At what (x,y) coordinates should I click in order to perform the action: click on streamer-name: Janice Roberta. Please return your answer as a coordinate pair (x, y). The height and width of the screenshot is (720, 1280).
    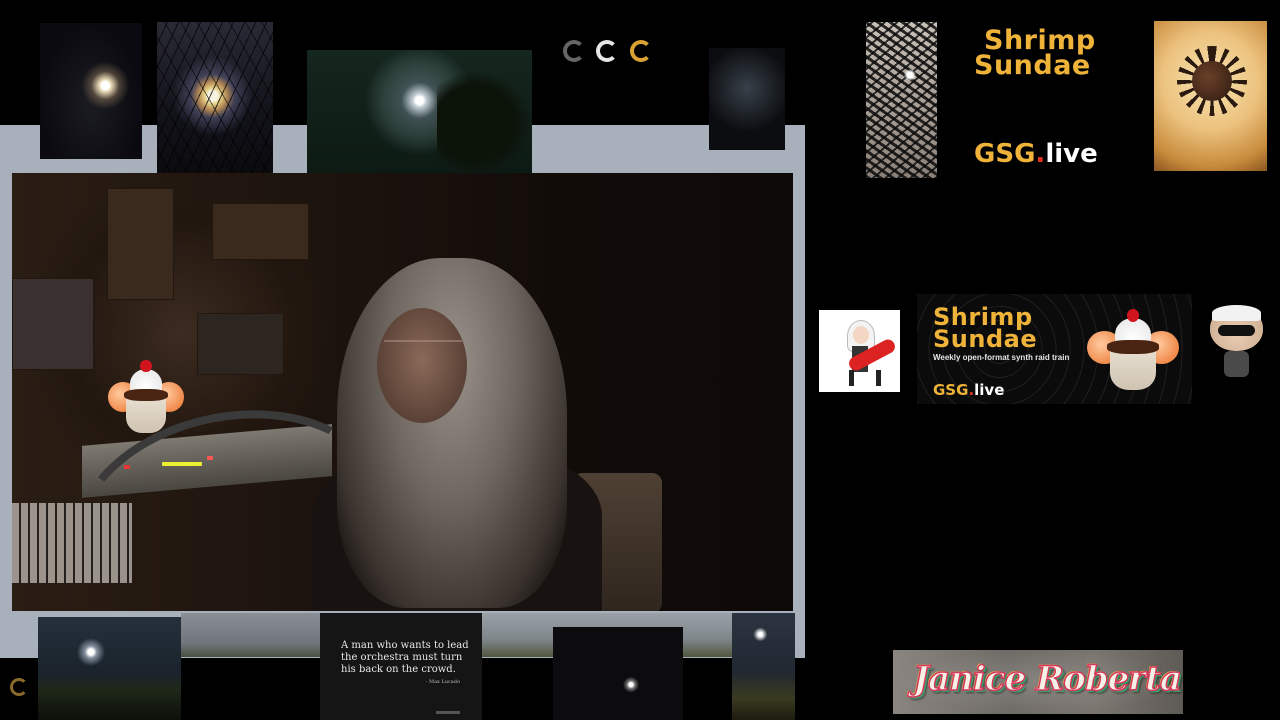
    Looking at the image, I should click on (1047, 679).